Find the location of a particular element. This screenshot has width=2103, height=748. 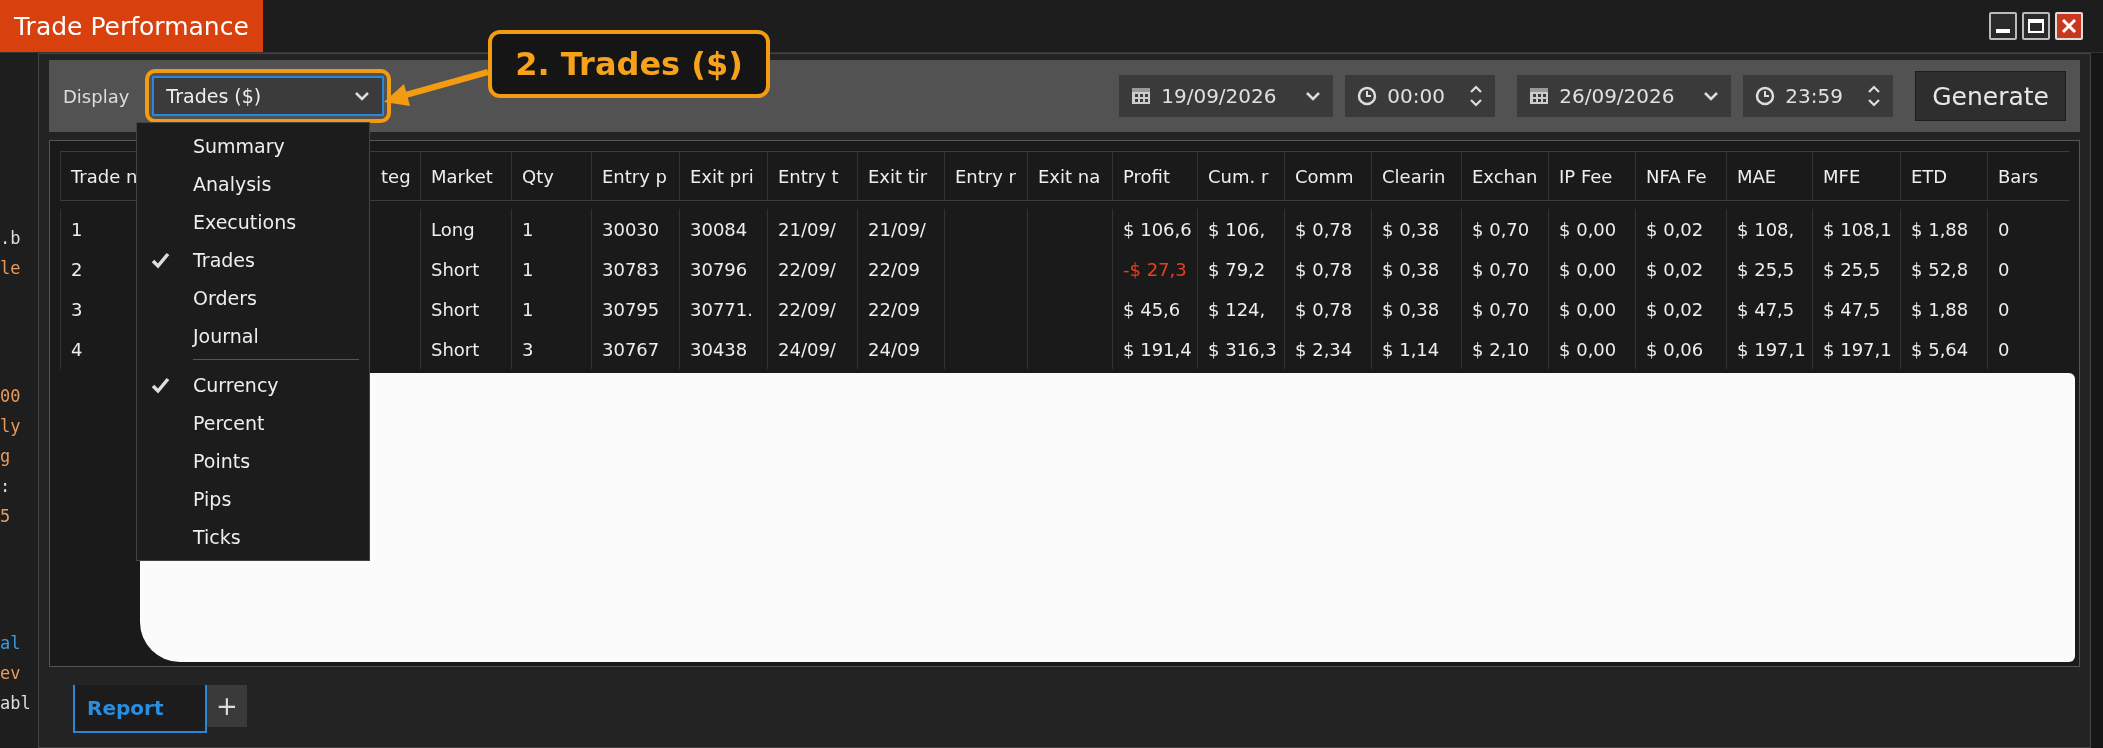

end-date-picker: 26/09/2026 is located at coordinates (1624, 96).